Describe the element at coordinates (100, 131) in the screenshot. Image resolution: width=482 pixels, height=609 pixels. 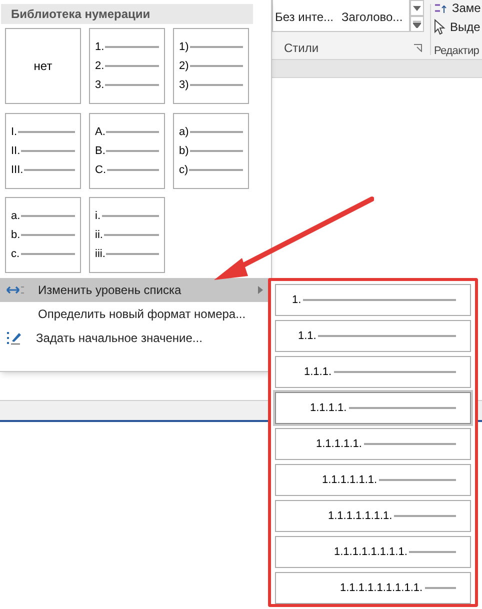
I see `list-marker: A.` at that location.